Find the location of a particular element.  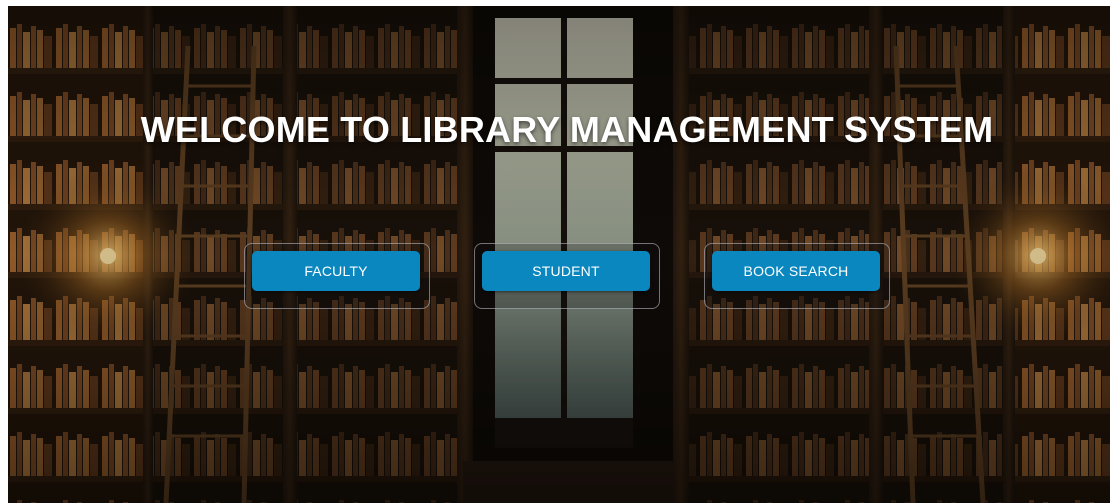

book-search-button-frame: BOOK SEARCH is located at coordinates (797, 276).